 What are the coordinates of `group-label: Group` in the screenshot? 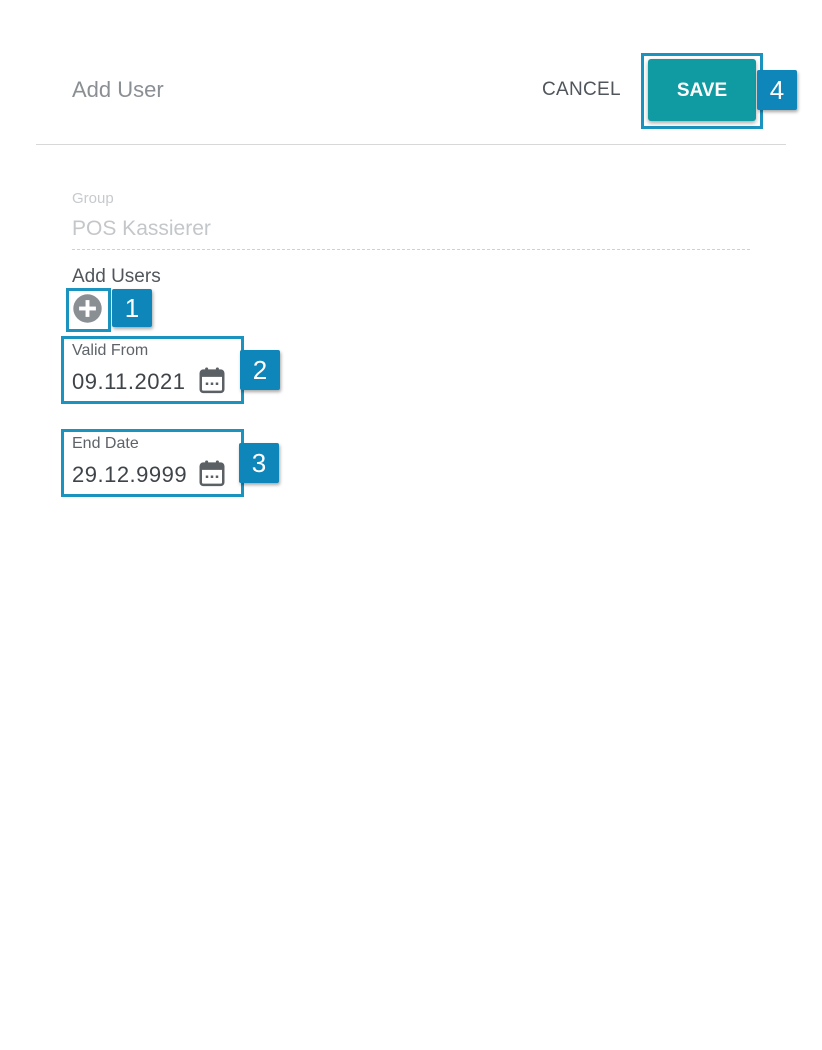 It's located at (93, 198).